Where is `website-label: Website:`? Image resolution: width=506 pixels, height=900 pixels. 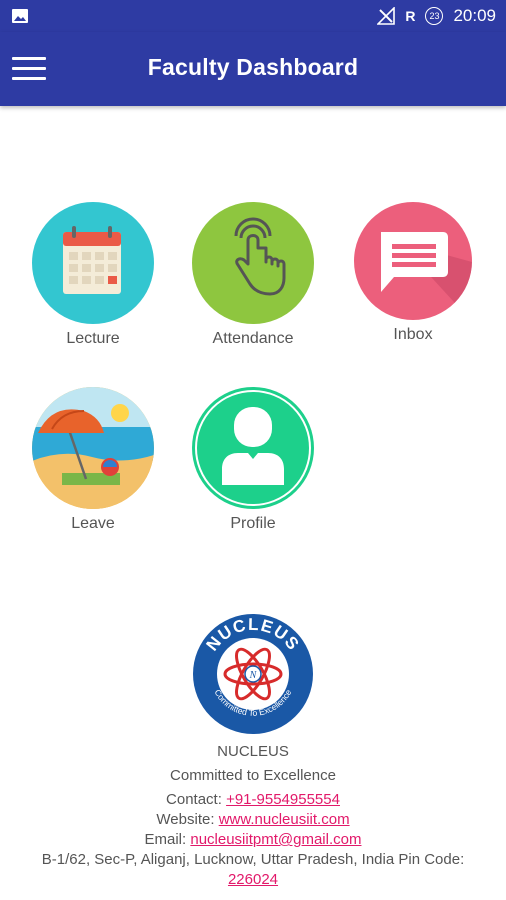
website-label: Website: is located at coordinates (185, 819).